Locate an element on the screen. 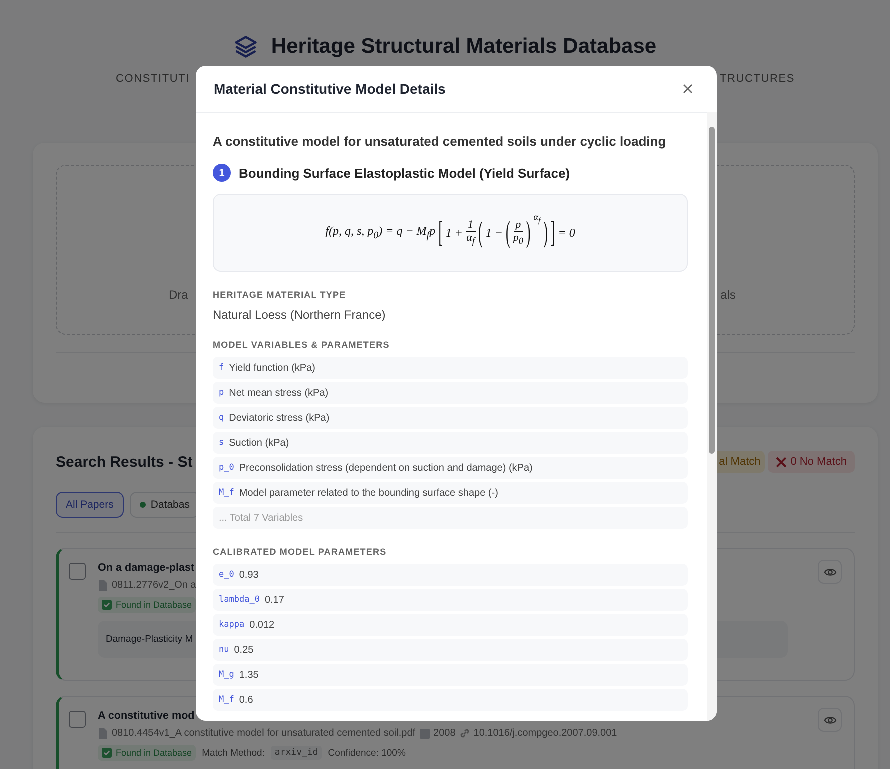  drop-hint: als is located at coordinates (728, 295).